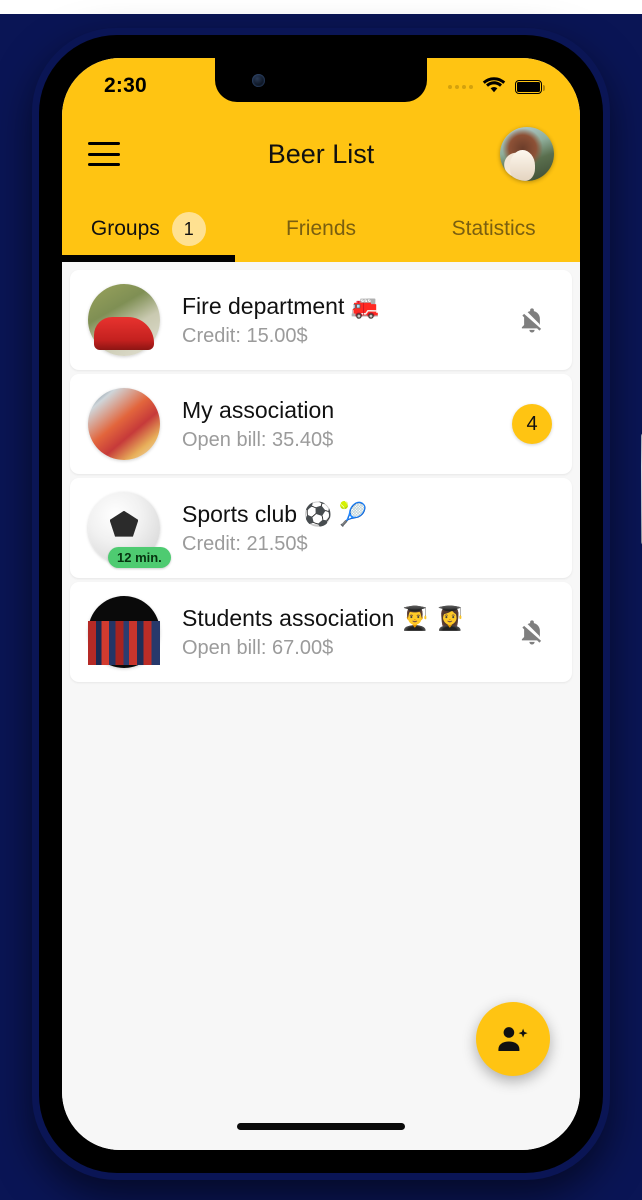  Describe the element at coordinates (323, 617) in the screenshot. I see `group-title: Students association 👨‍🎓 👩‍🎓` at that location.